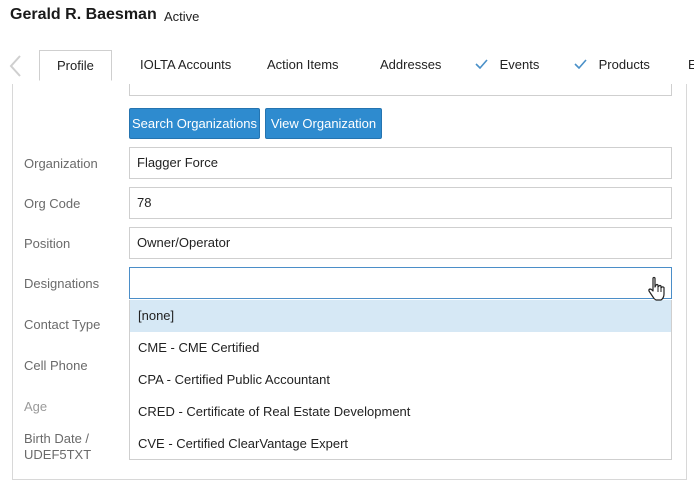 This screenshot has height=480, width=694. I want to click on tab-action-items: Action Items, so click(303, 65).